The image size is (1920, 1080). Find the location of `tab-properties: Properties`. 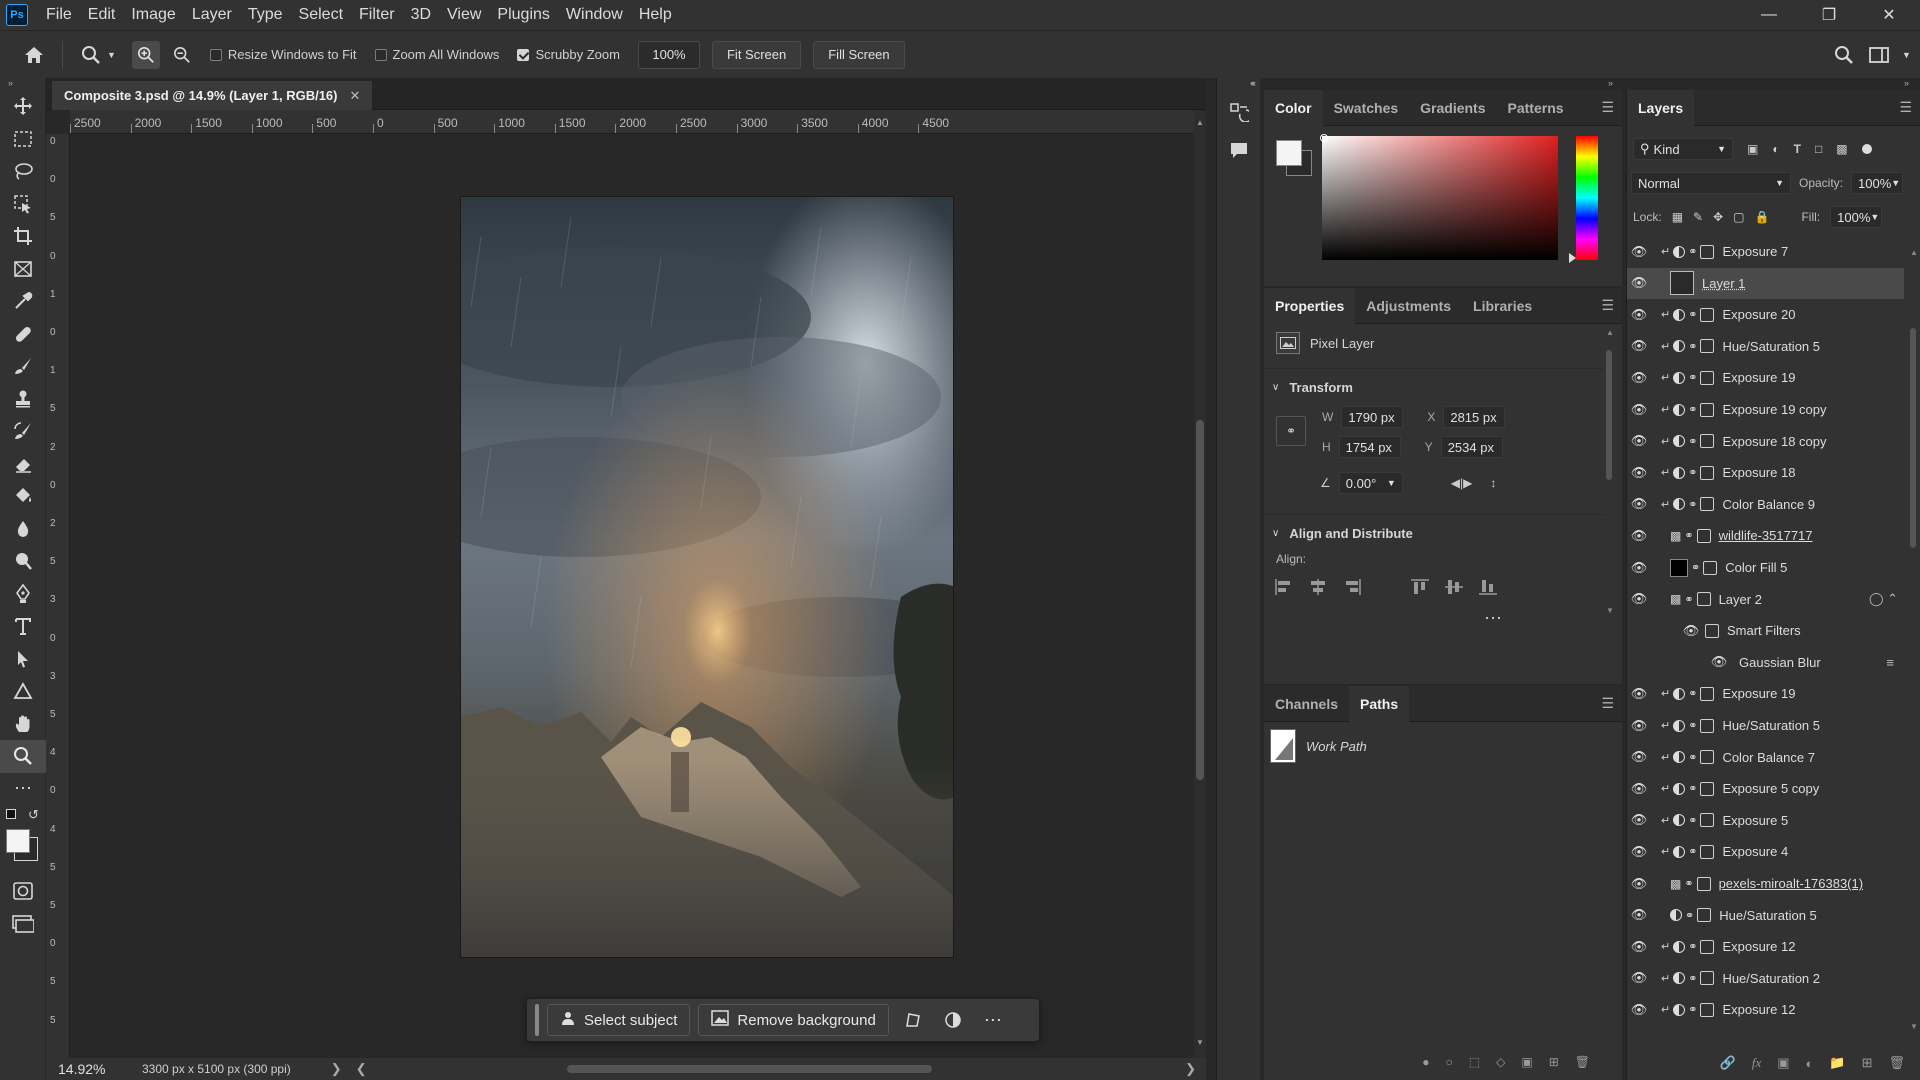

tab-properties: Properties is located at coordinates (1310, 305).